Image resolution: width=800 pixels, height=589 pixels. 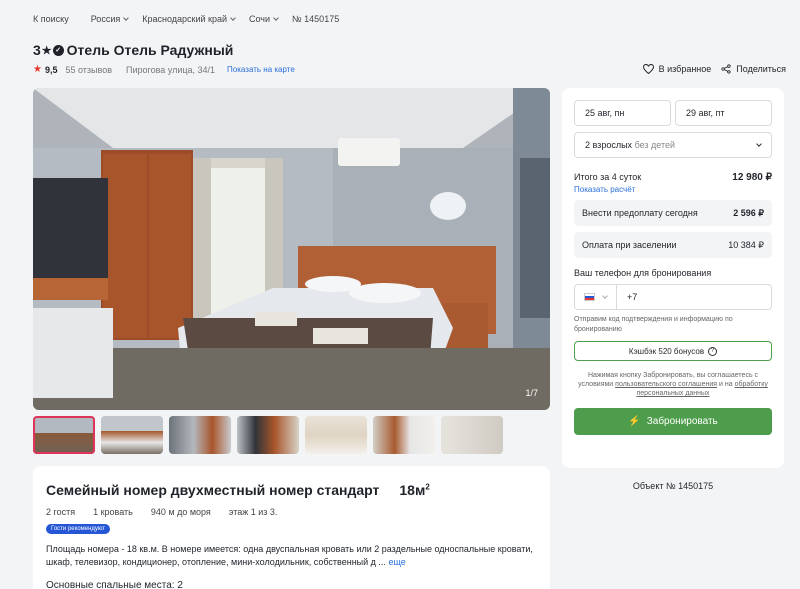 What do you see at coordinates (58, 50) in the screenshot?
I see `verified-icon: ✓` at bounding box center [58, 50].